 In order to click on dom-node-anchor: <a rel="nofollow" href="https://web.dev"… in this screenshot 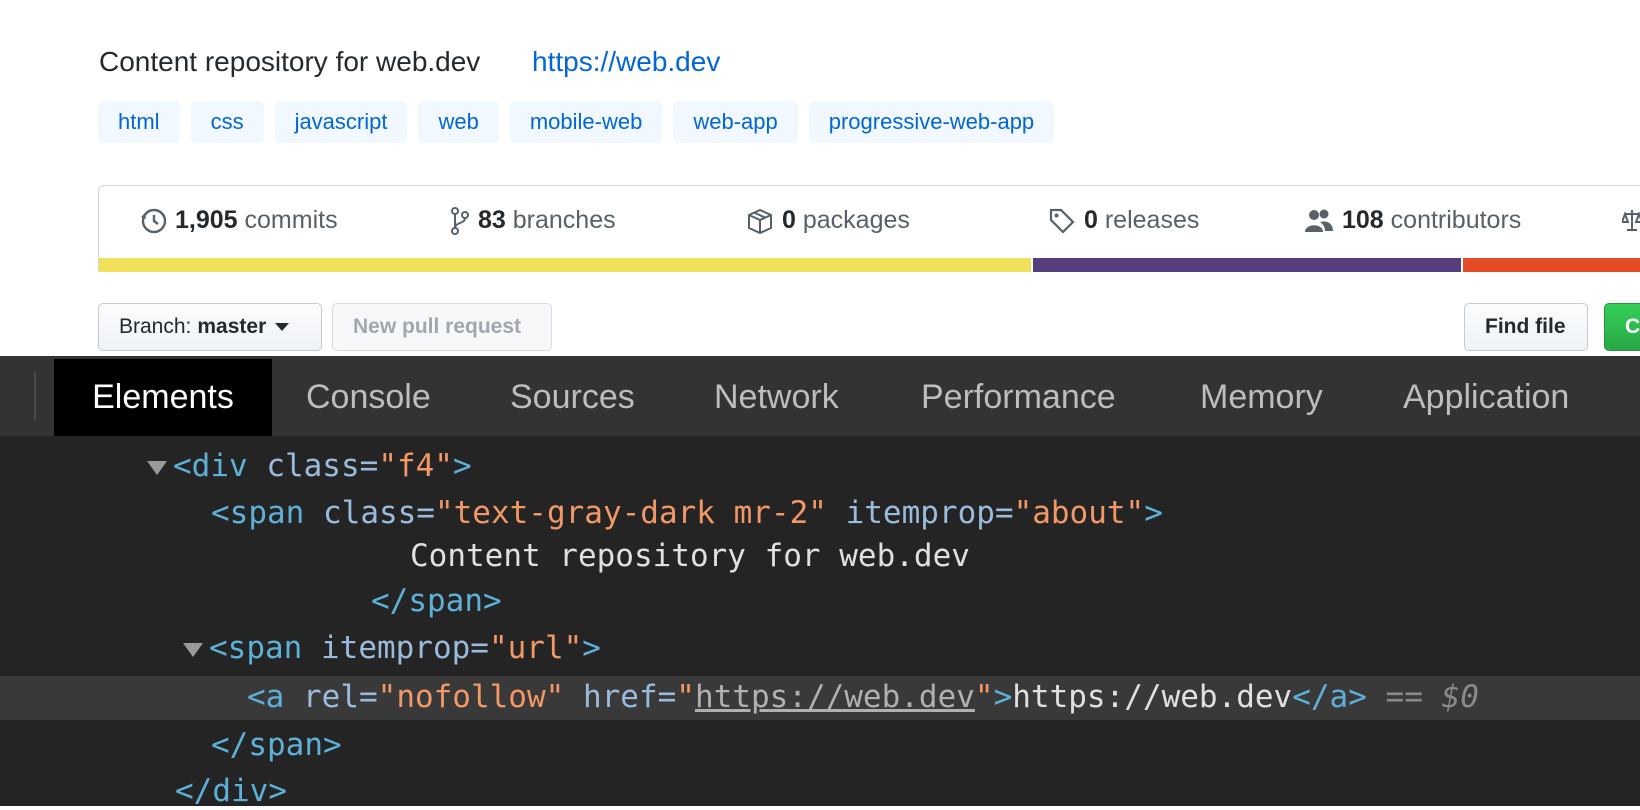, I will do `click(863, 697)`.